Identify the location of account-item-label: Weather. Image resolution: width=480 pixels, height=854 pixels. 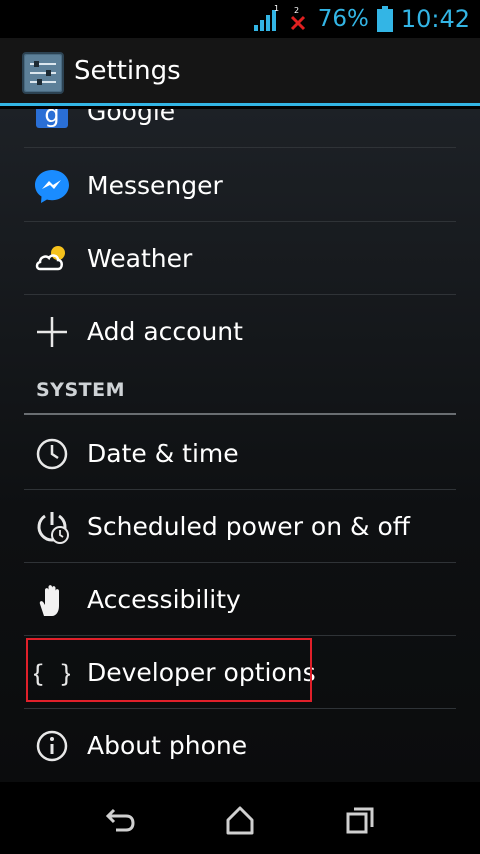
(140, 258).